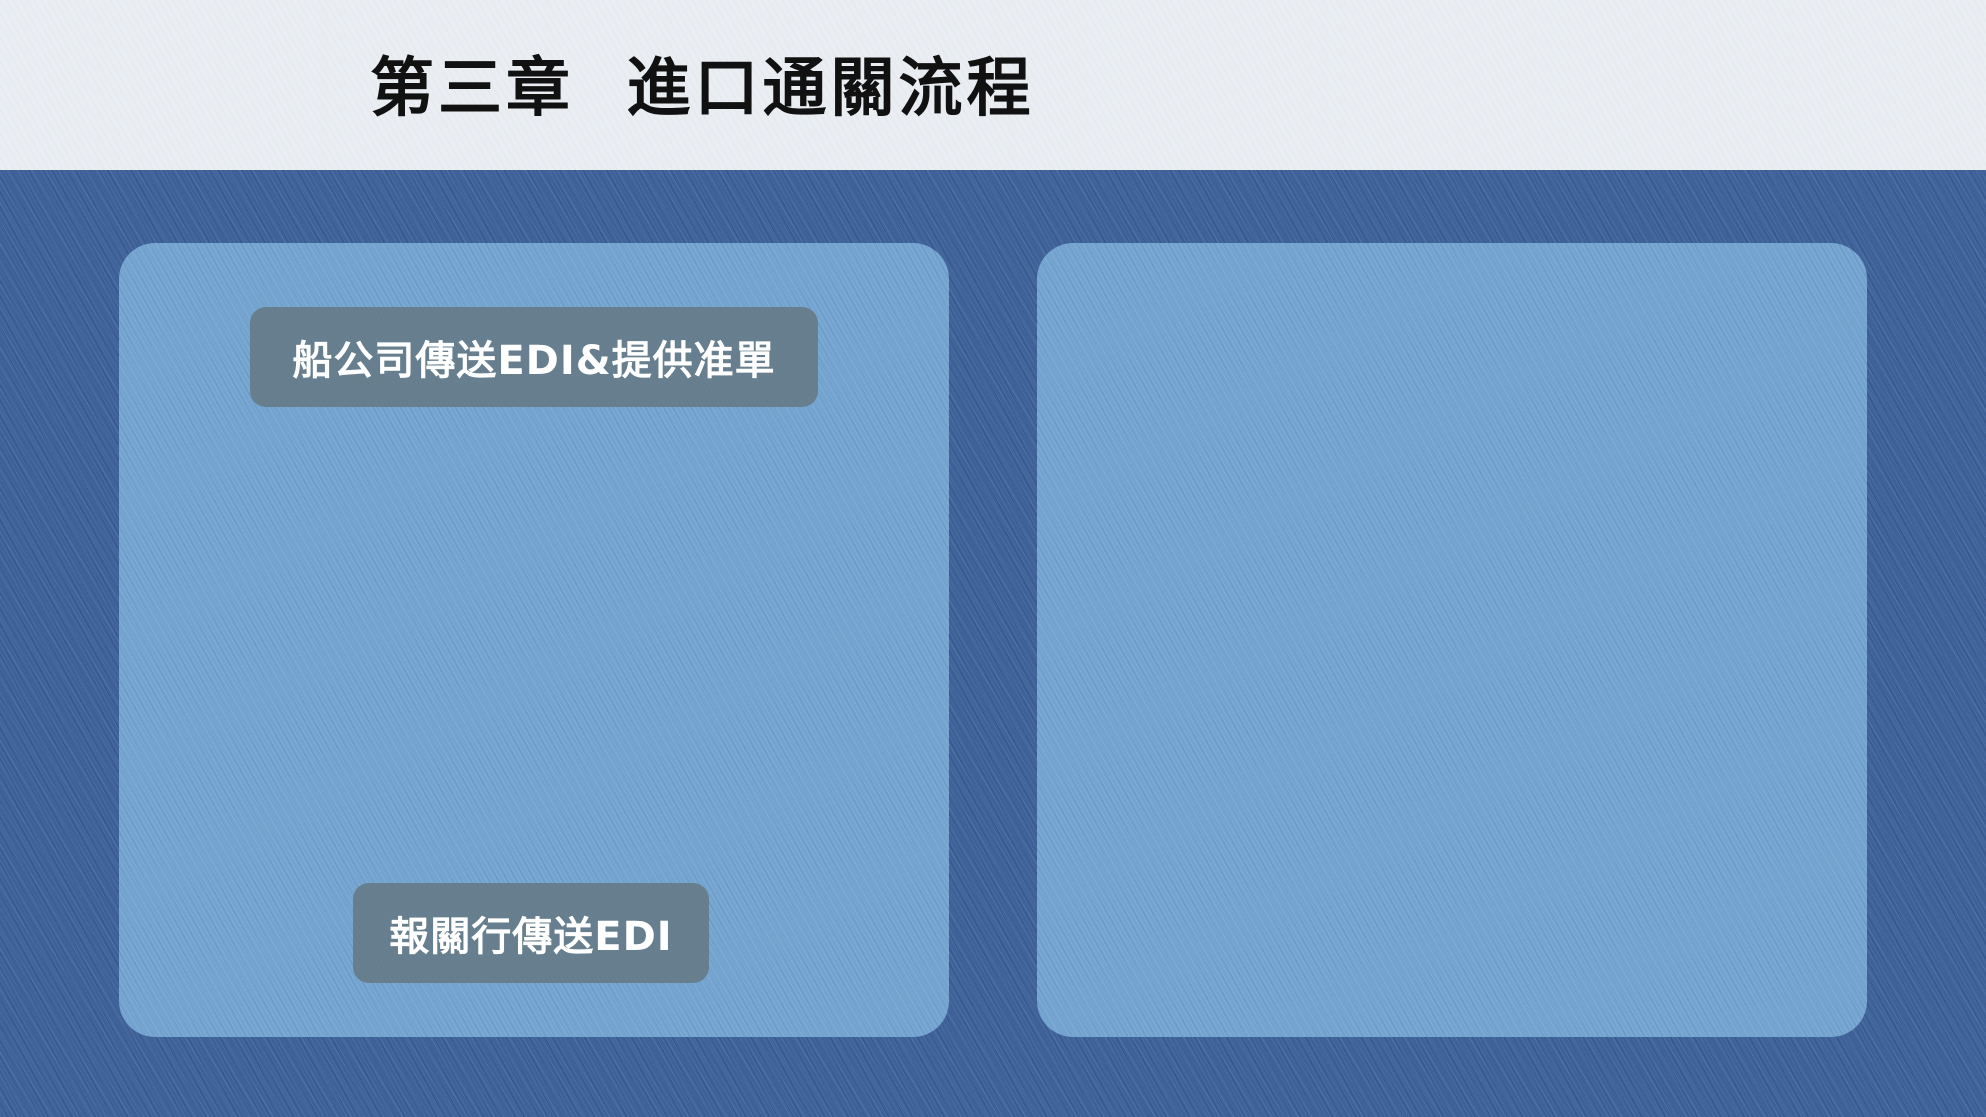  What do you see at coordinates (702, 89) in the screenshot?
I see `slide-title: 第三章 進口通關流程` at bounding box center [702, 89].